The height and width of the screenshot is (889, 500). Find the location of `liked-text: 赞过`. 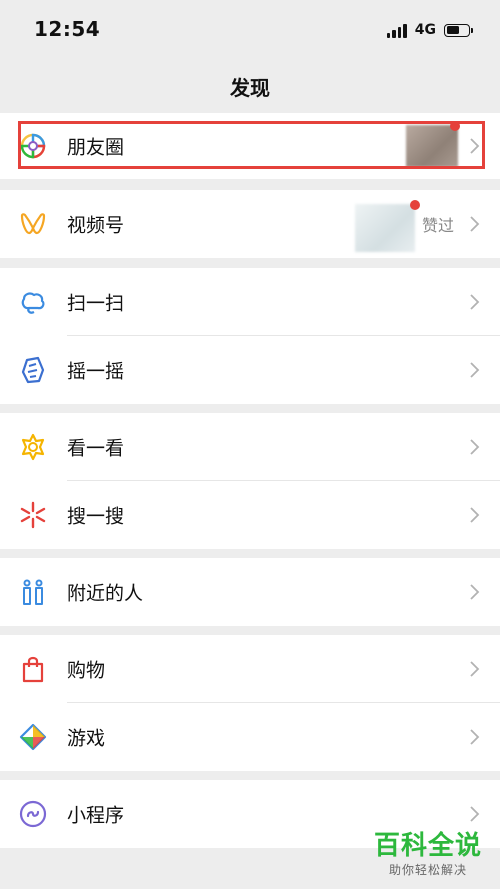

liked-text: 赞过 is located at coordinates (437, 225).